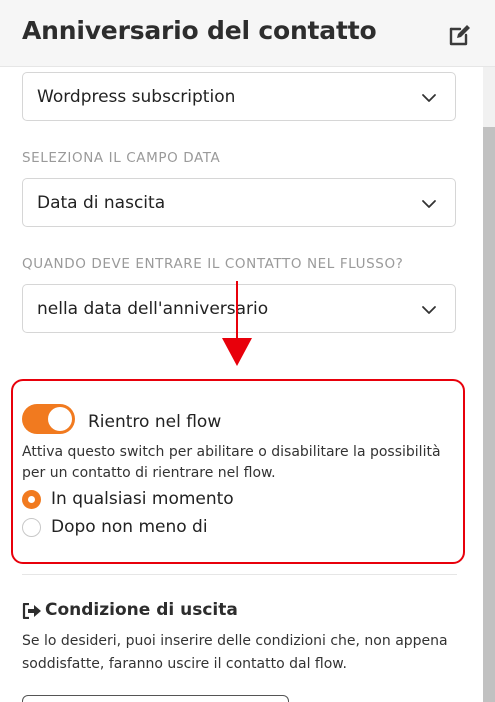 The image size is (495, 702). Describe the element at coordinates (237, 312) in the screenshot. I see `annotation-arrow-shaft` at that location.